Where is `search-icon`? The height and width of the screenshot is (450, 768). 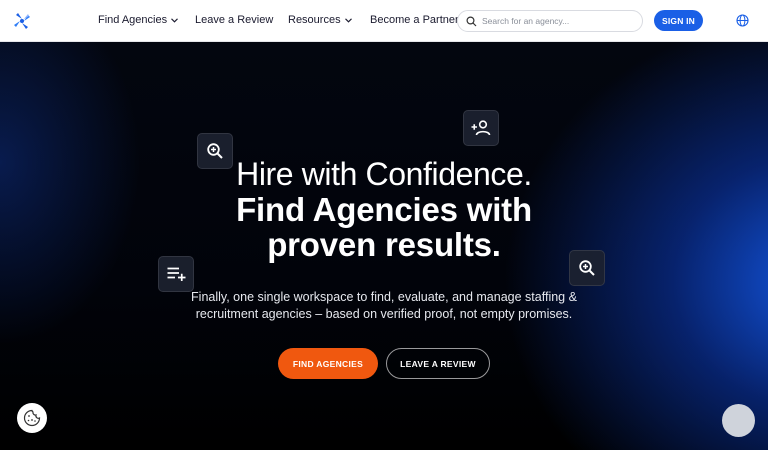 search-icon is located at coordinates (471, 21).